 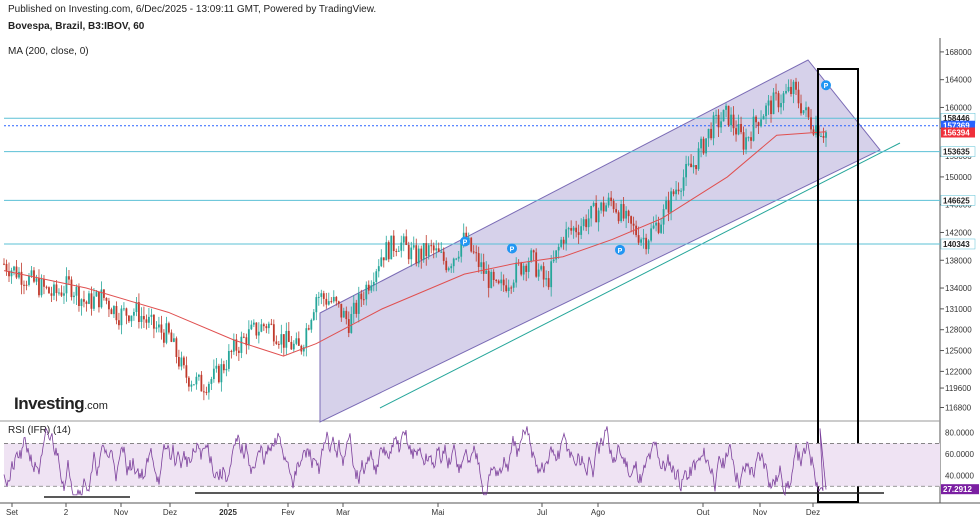 What do you see at coordinates (958, 232) in the screenshot?
I see `y-tick-label: 142000` at bounding box center [958, 232].